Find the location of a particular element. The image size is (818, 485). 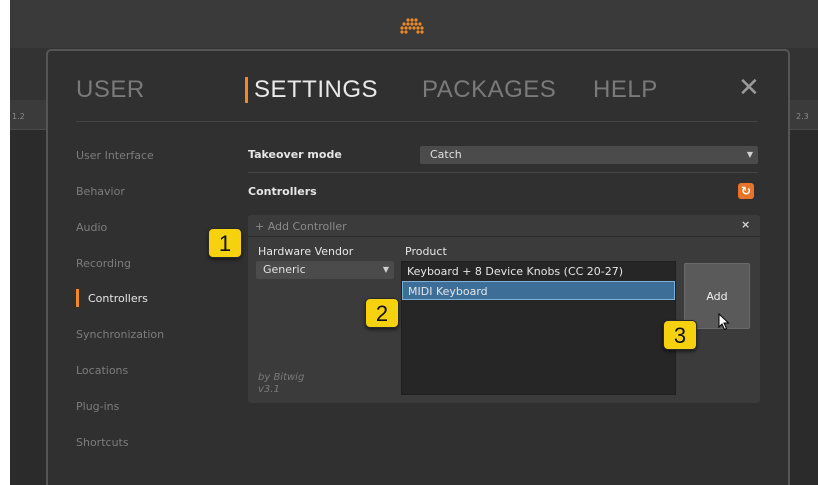

refresh-icon: ↻ is located at coordinates (746, 191).